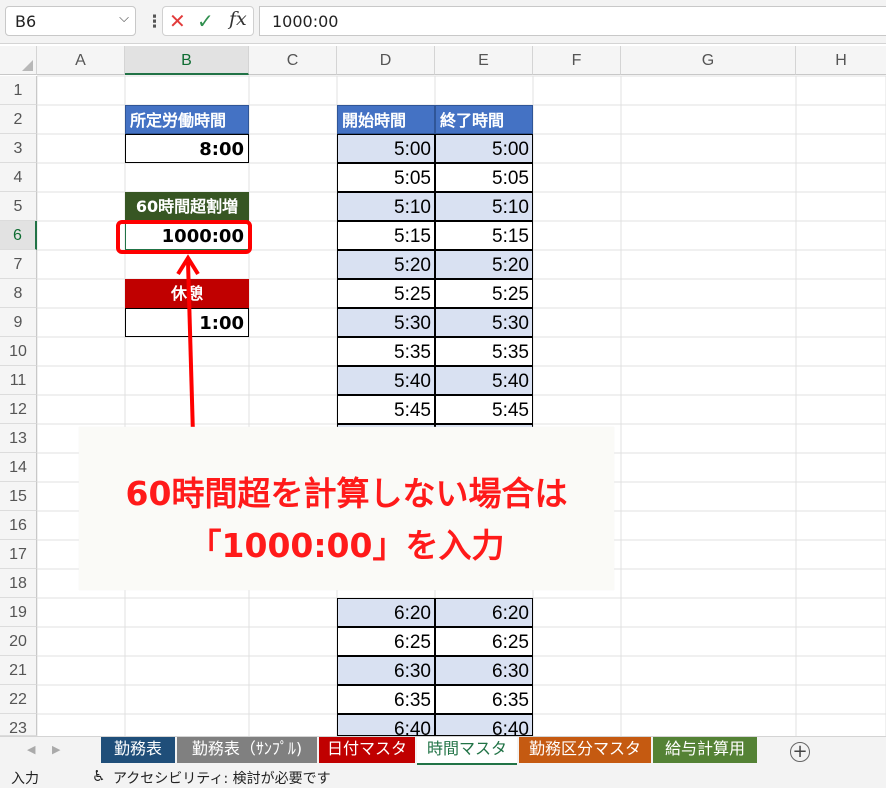 This screenshot has width=886, height=788. What do you see at coordinates (386, 351) in the screenshot?
I see `start-time-cell: 5:35` at bounding box center [386, 351].